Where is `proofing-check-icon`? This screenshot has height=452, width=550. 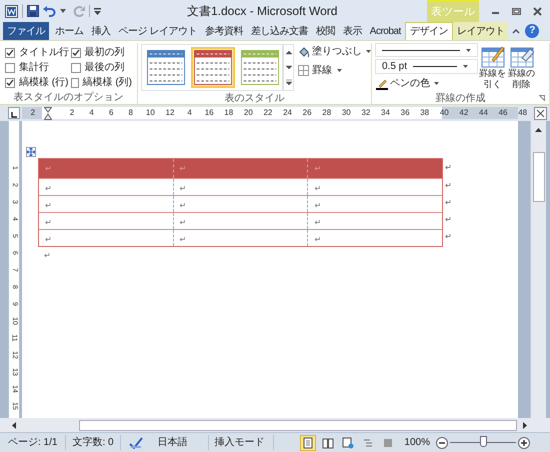 proofing-check-icon is located at coordinates (135, 442).